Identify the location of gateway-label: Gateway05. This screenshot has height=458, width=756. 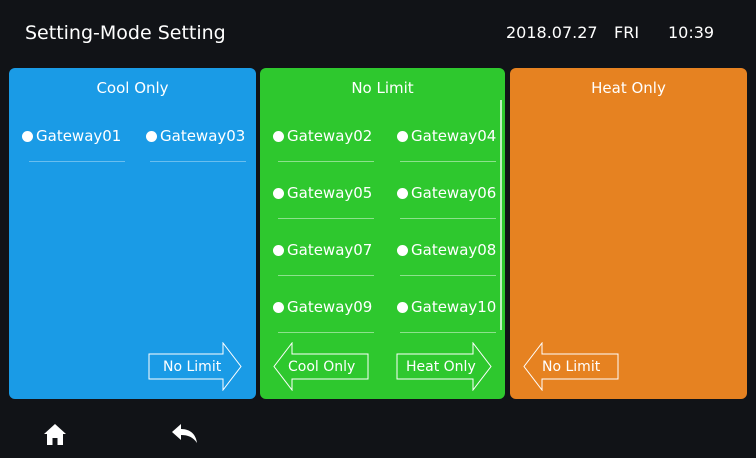
(330, 193).